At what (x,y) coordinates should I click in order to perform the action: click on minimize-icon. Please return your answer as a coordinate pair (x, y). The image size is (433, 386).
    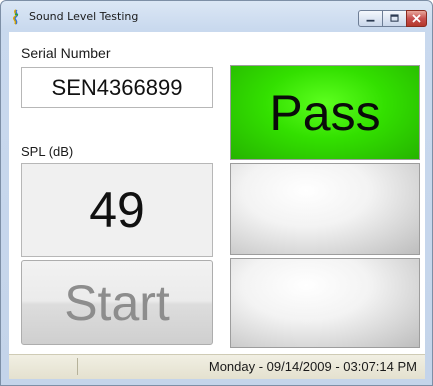
    Looking at the image, I should click on (370, 20).